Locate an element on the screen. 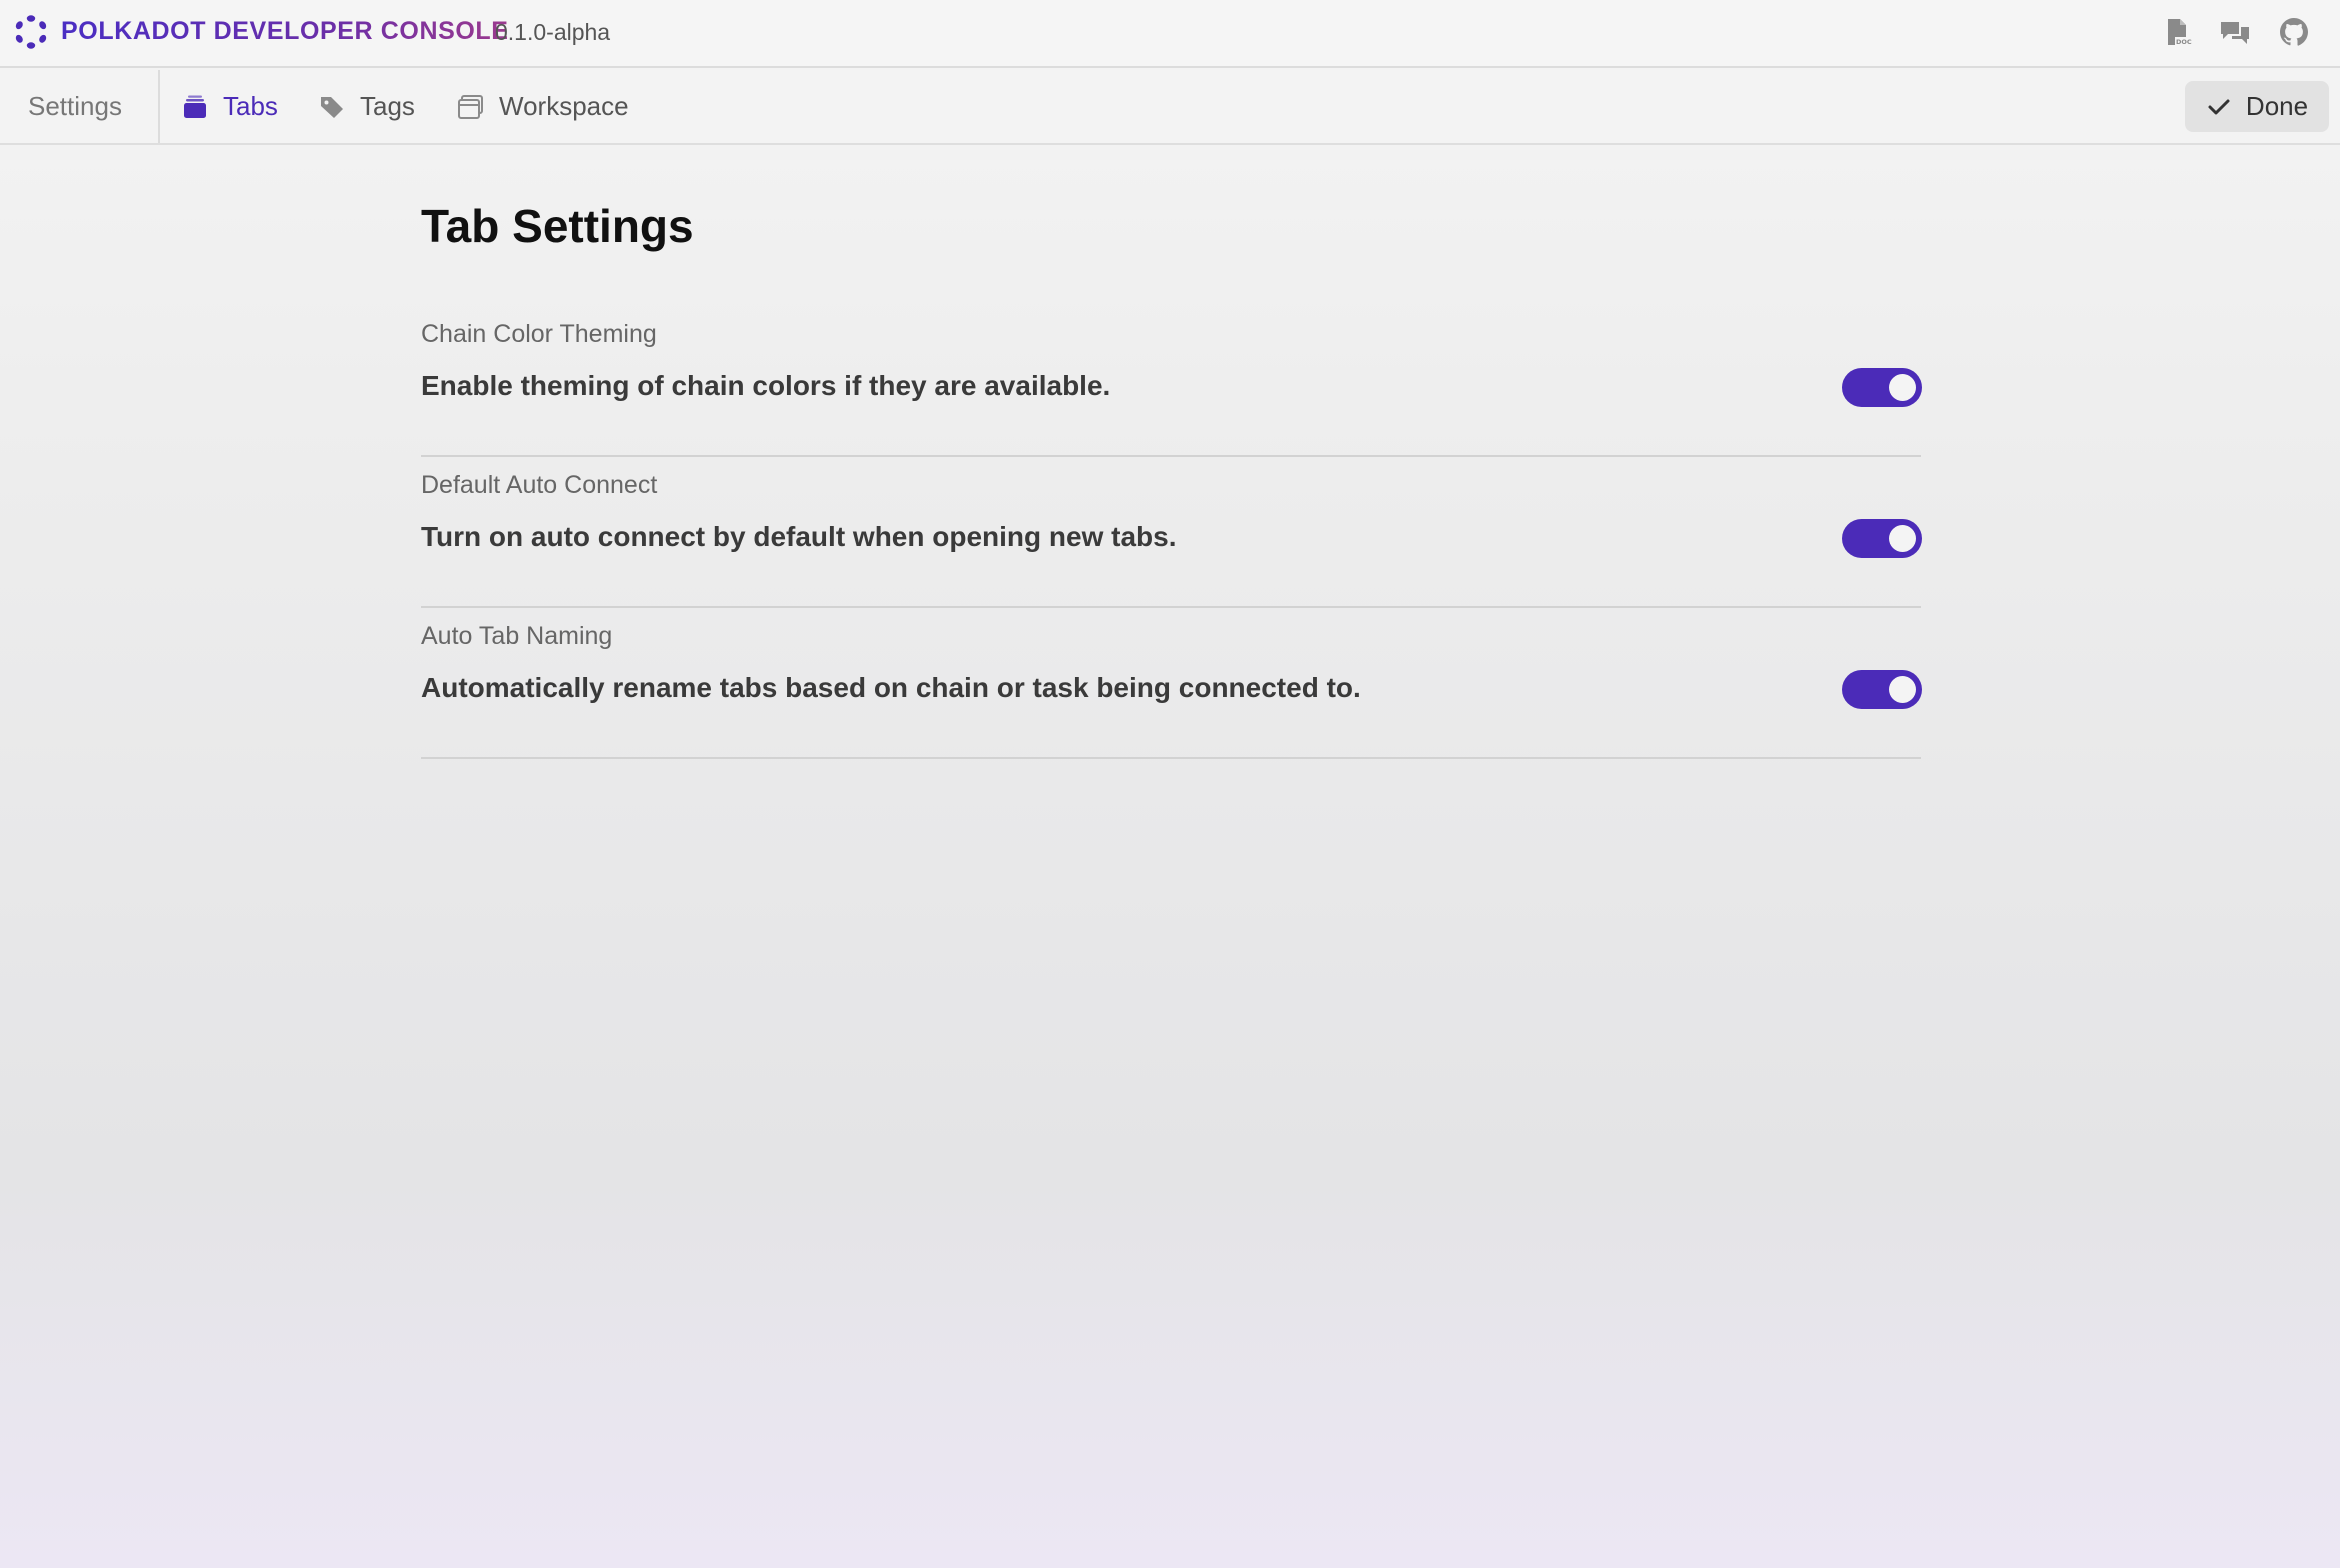 This screenshot has width=2340, height=1568. page-title: Tab Settings is located at coordinates (557, 226).